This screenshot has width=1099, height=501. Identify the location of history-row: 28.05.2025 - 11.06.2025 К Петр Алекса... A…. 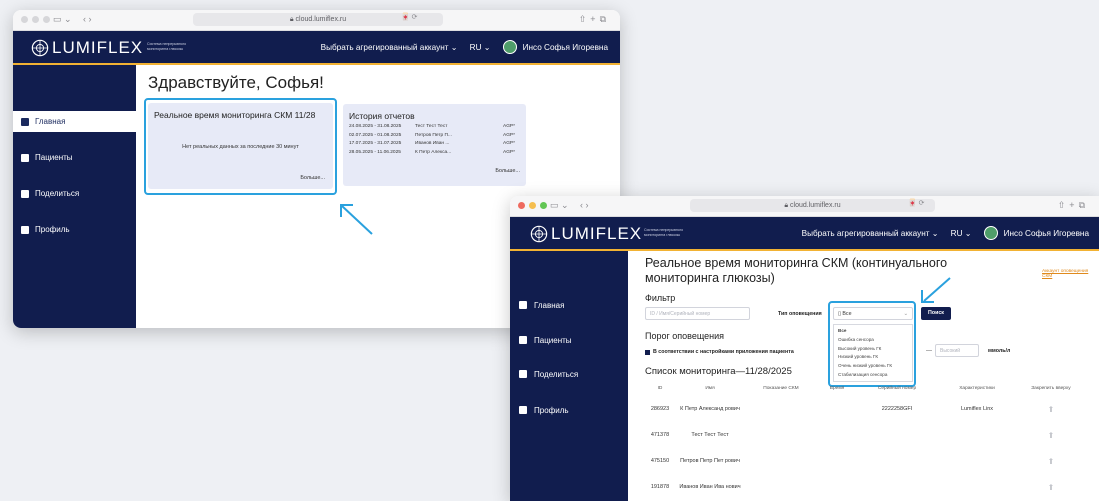
(435, 154).